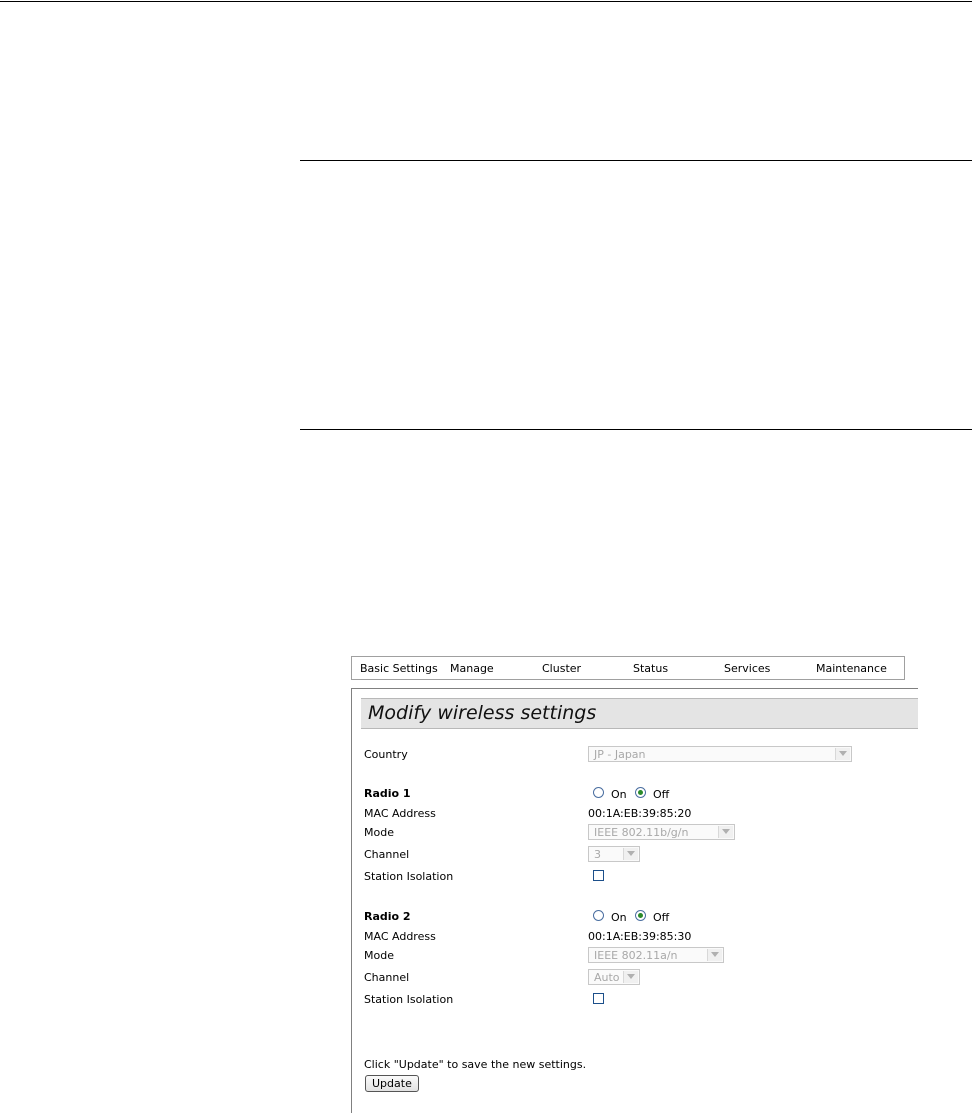 The width and height of the screenshot is (972, 1113). What do you see at coordinates (400, 936) in the screenshot?
I see `radio2-mac-label: MAC Address` at bounding box center [400, 936].